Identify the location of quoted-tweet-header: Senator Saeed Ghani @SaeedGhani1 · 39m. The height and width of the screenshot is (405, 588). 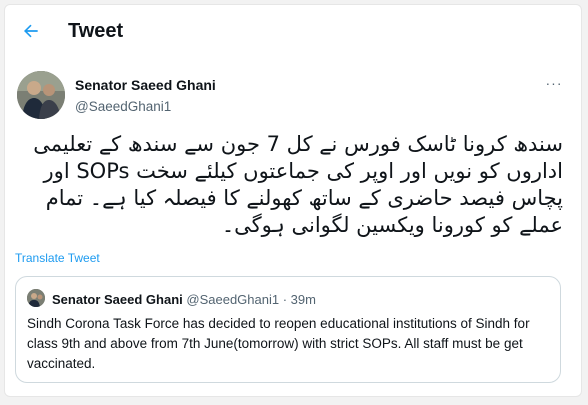
(184, 299).